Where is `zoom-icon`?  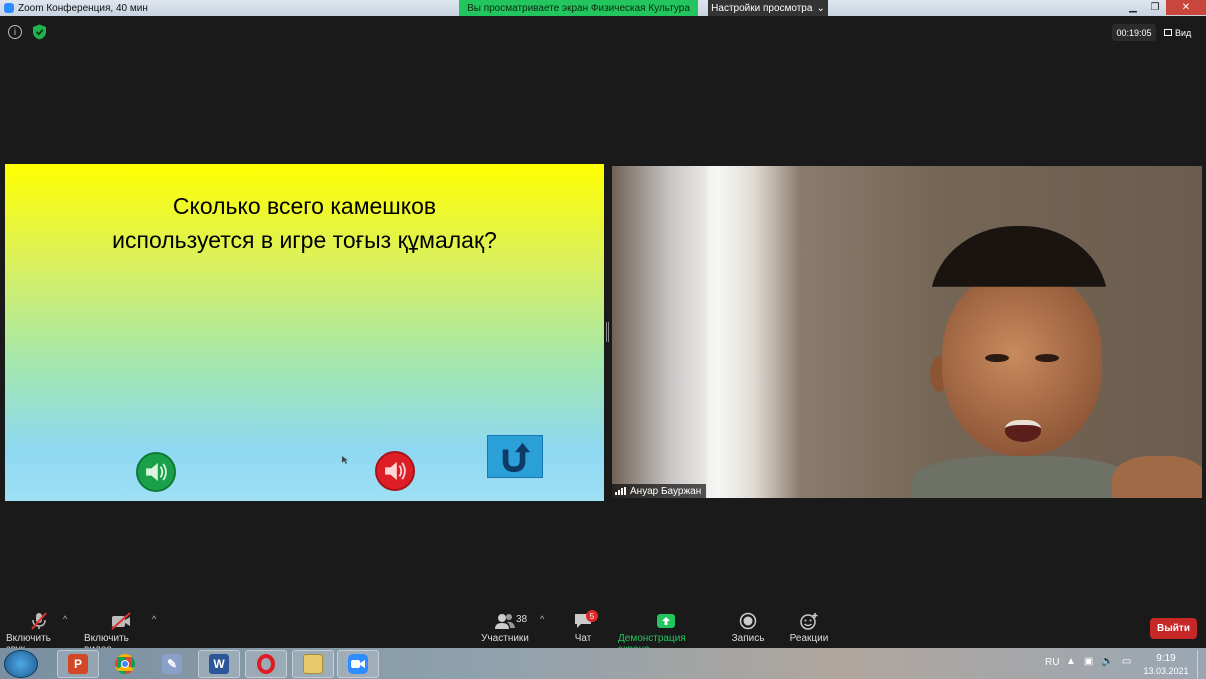
zoom-icon is located at coordinates (358, 664).